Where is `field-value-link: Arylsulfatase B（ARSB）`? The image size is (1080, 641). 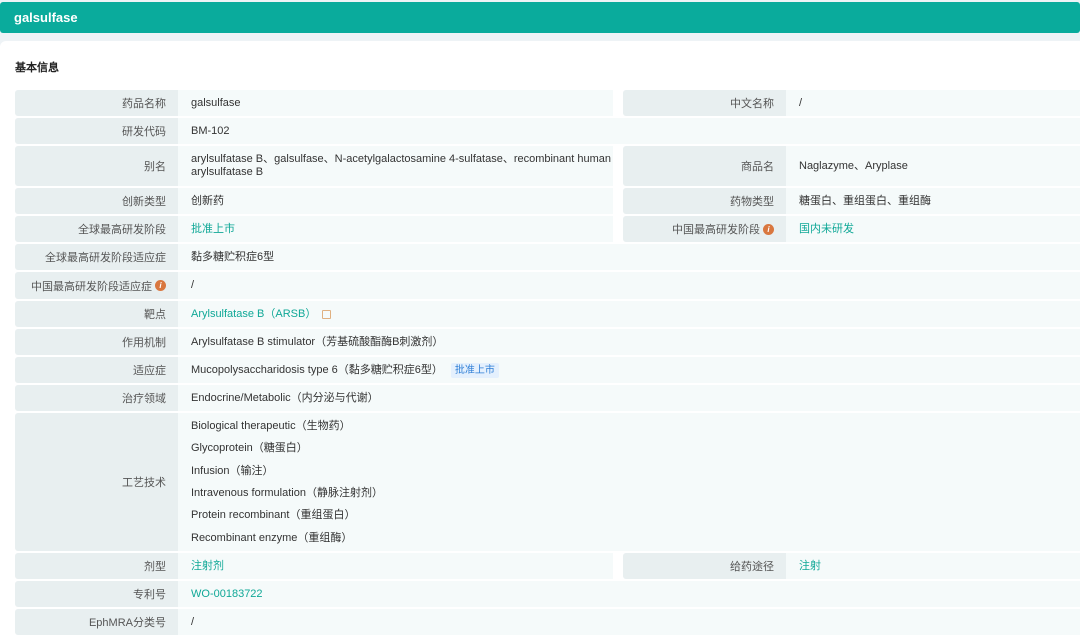 field-value-link: Arylsulfatase B（ARSB） is located at coordinates (253, 314).